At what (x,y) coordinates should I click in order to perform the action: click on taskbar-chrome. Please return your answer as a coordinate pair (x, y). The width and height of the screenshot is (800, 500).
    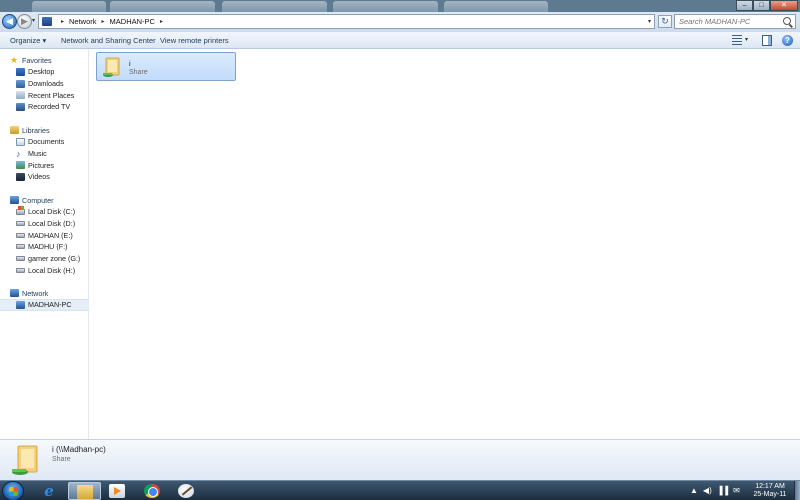
    Looking at the image, I should click on (152, 491).